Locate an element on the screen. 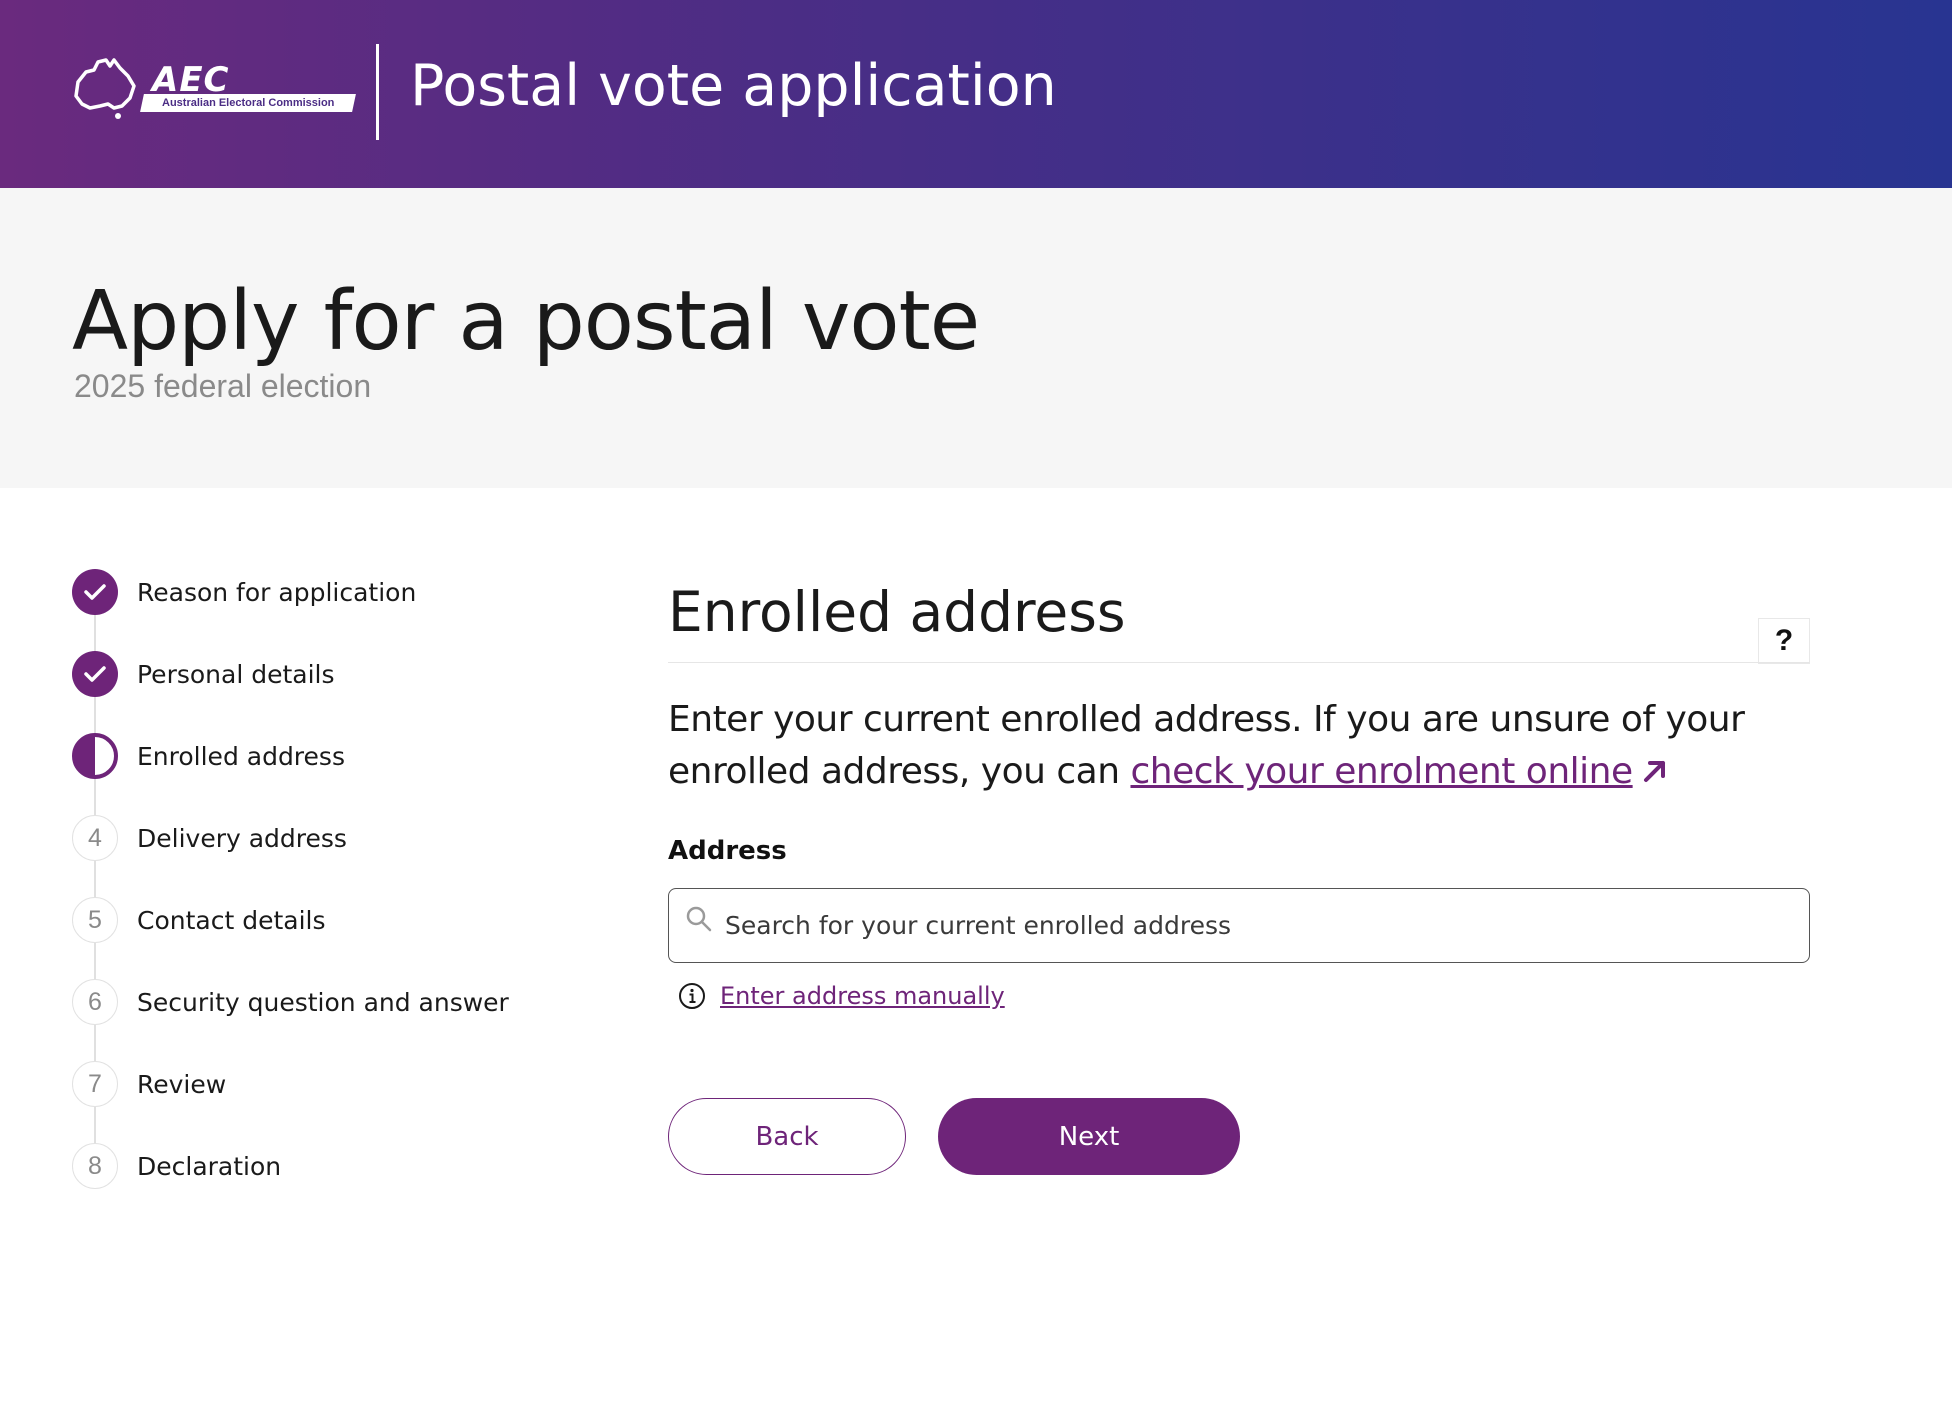  external-link-icon is located at coordinates (1654, 771).